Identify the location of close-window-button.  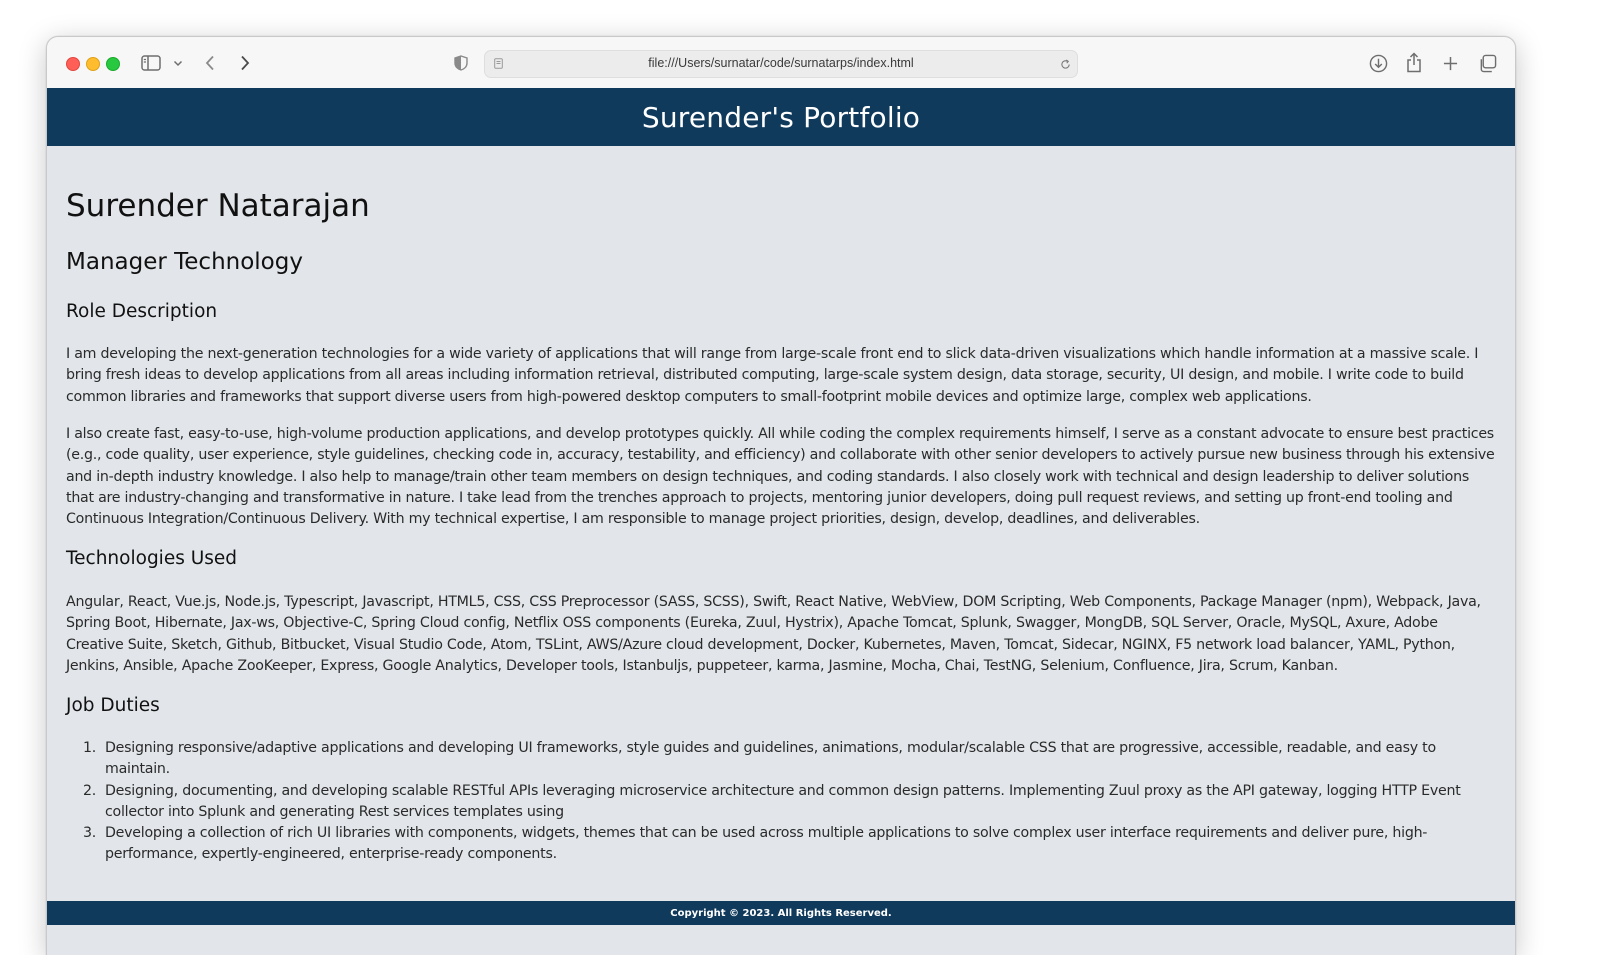
(73, 64).